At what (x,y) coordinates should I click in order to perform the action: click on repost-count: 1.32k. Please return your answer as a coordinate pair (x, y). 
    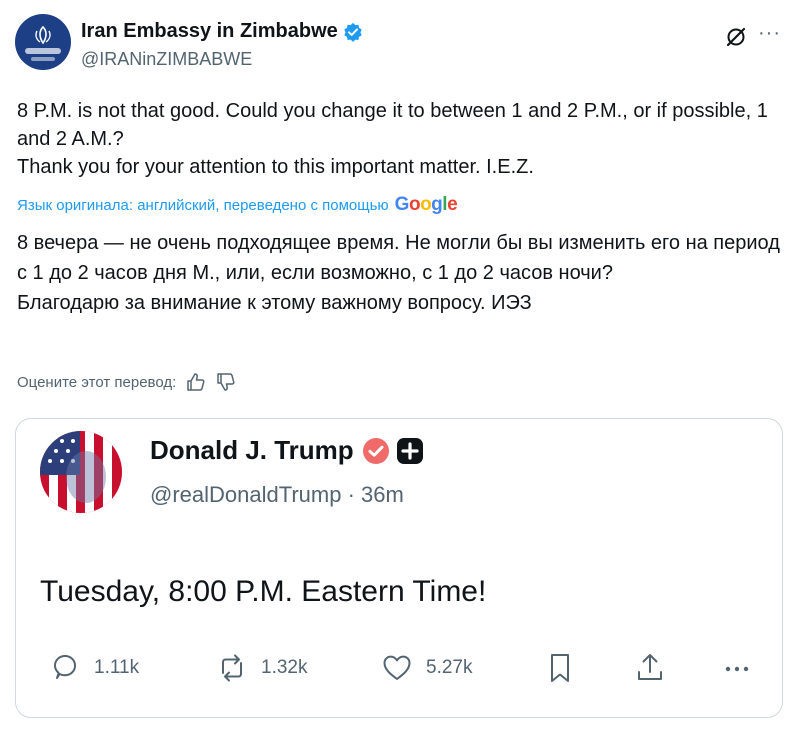
    Looking at the image, I should click on (284, 667).